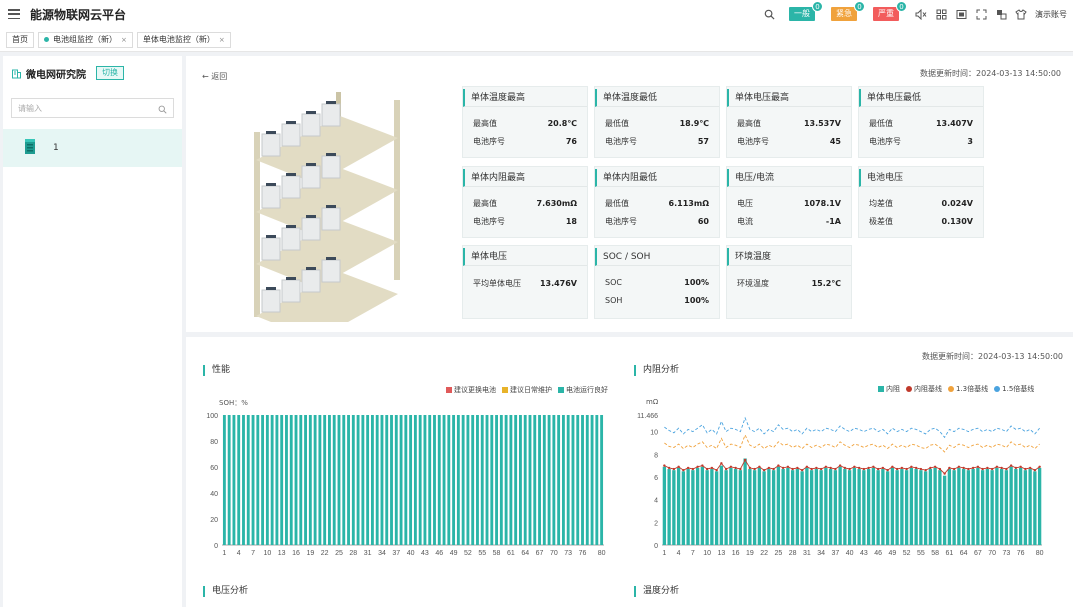 The image size is (1073, 607). Describe the element at coordinates (536, 14) in the screenshot. I see `top-bar: 能源物联网云平台 一般 0 紧急 0 严重 0 演示账号` at that location.